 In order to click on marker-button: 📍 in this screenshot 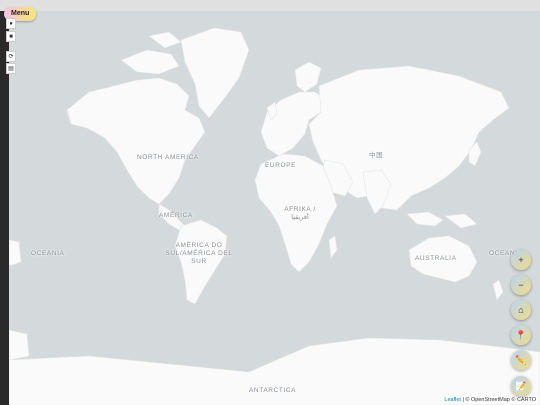, I will do `click(521, 335)`.